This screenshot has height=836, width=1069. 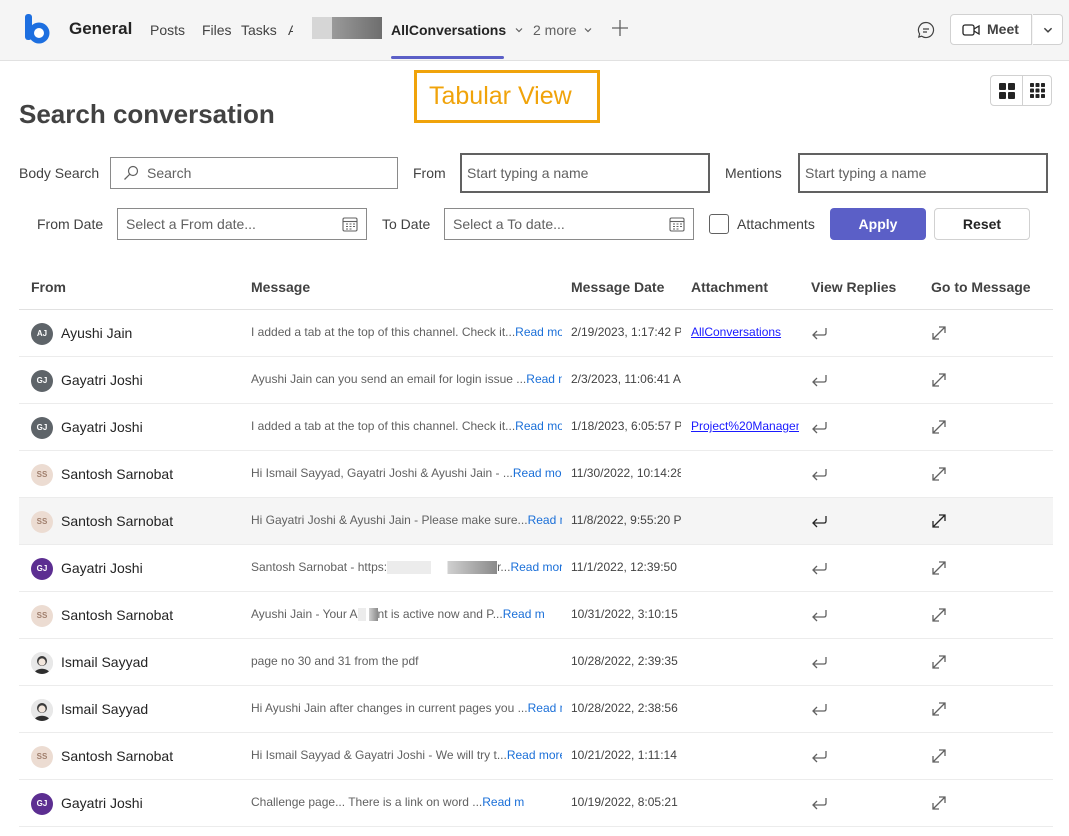 I want to click on message-date: 11/1/2022, 12:39:50, so click(x=624, y=567).